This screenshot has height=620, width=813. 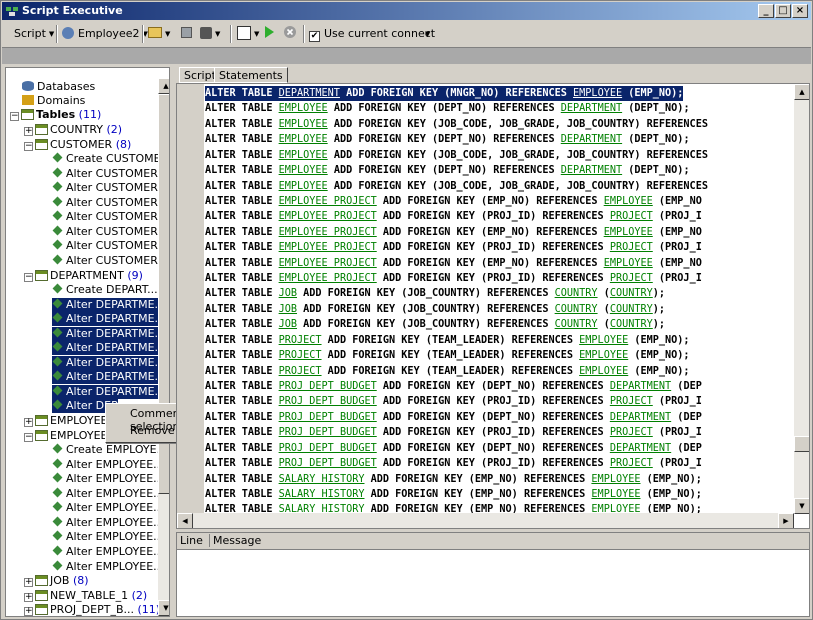 I want to click on run-script-button, so click(x=269, y=34).